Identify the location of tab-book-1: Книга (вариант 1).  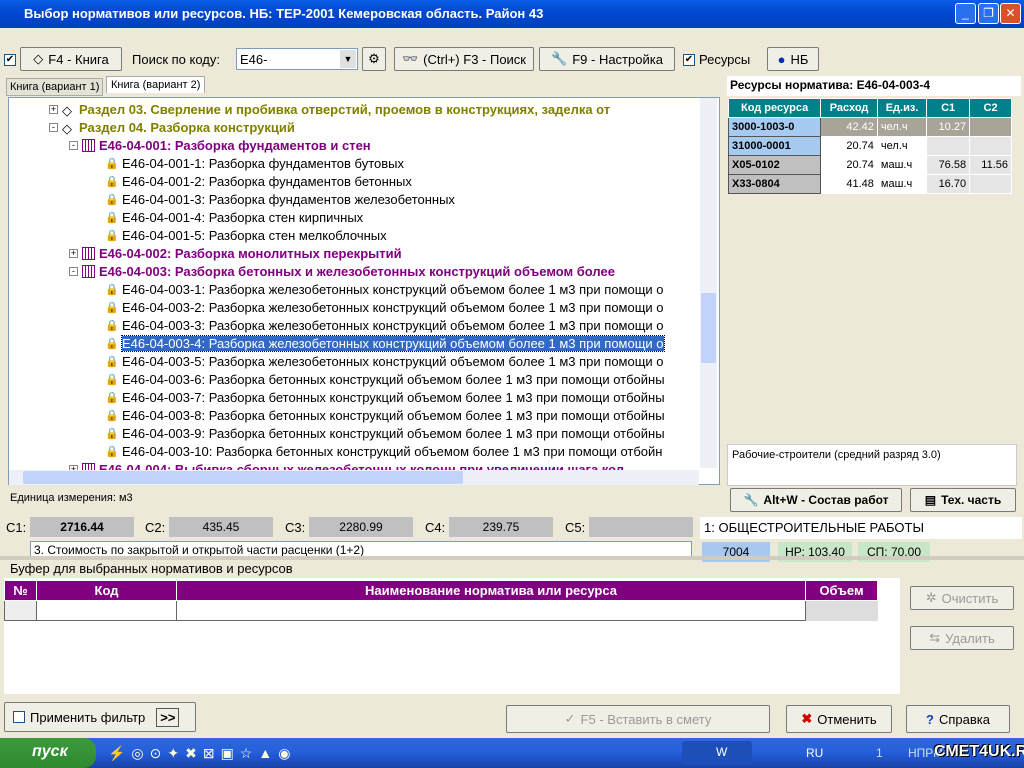
(55, 87).